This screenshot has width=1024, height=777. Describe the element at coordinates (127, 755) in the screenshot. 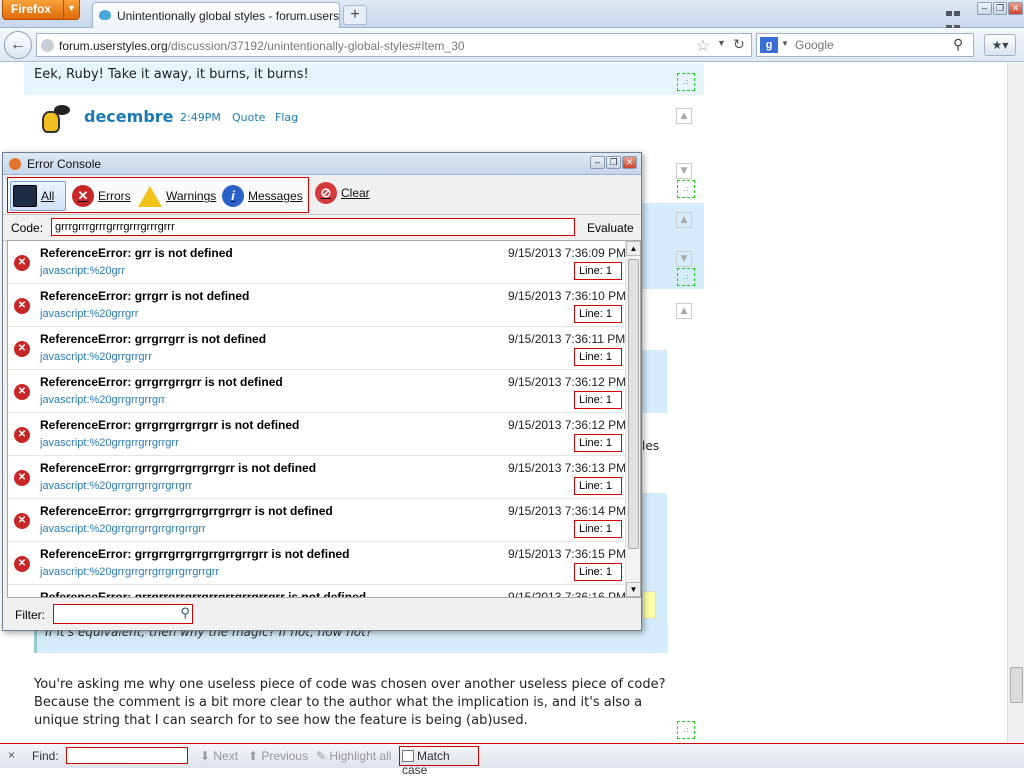

I see `find-input` at that location.